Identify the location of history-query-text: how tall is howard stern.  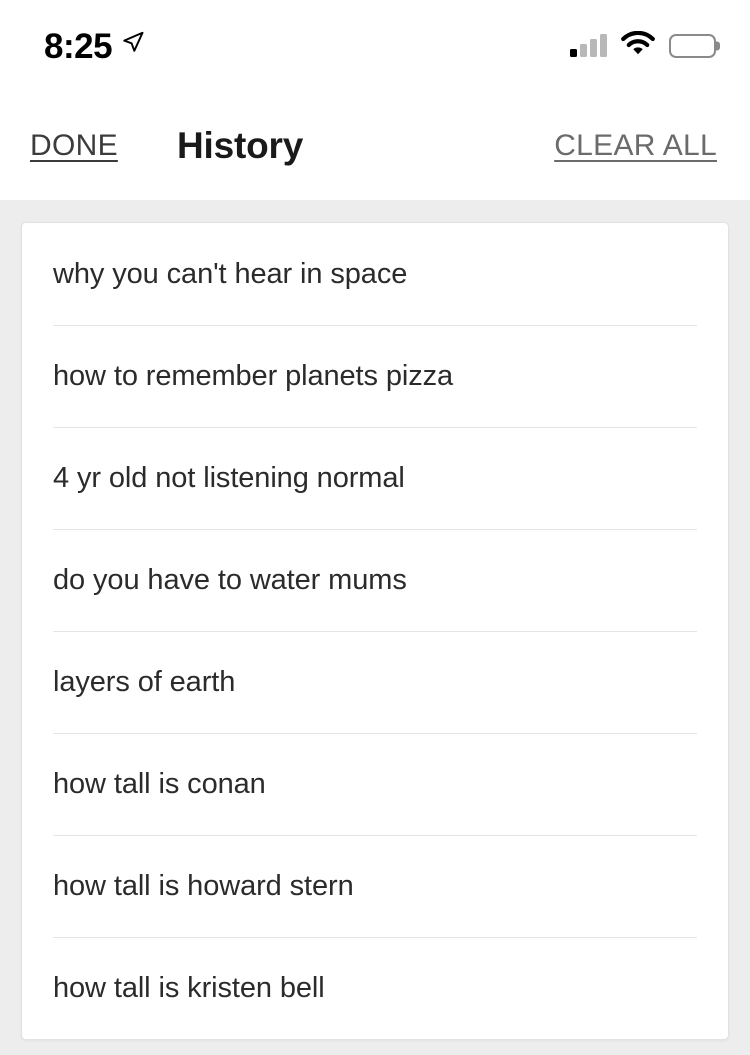
(203, 885).